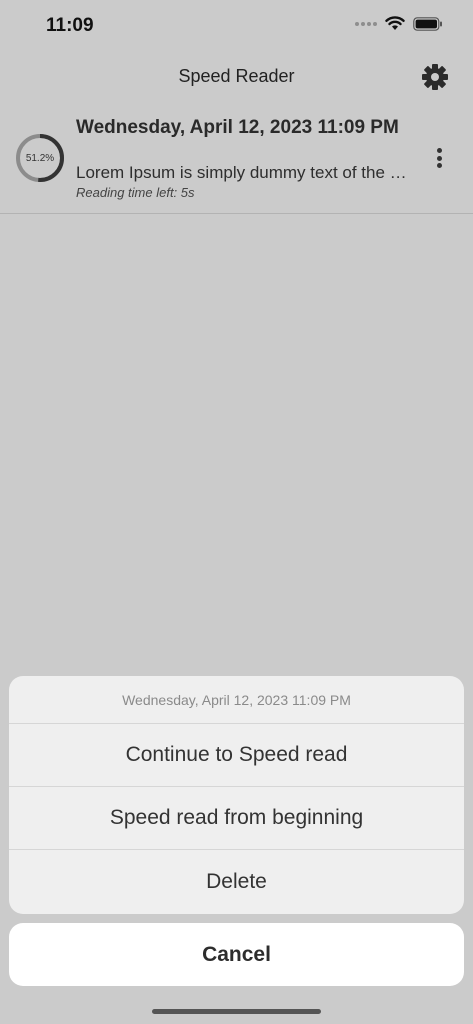 Image resolution: width=473 pixels, height=1024 pixels. Describe the element at coordinates (236, 954) in the screenshot. I see `cancel-button: Cancel` at that location.